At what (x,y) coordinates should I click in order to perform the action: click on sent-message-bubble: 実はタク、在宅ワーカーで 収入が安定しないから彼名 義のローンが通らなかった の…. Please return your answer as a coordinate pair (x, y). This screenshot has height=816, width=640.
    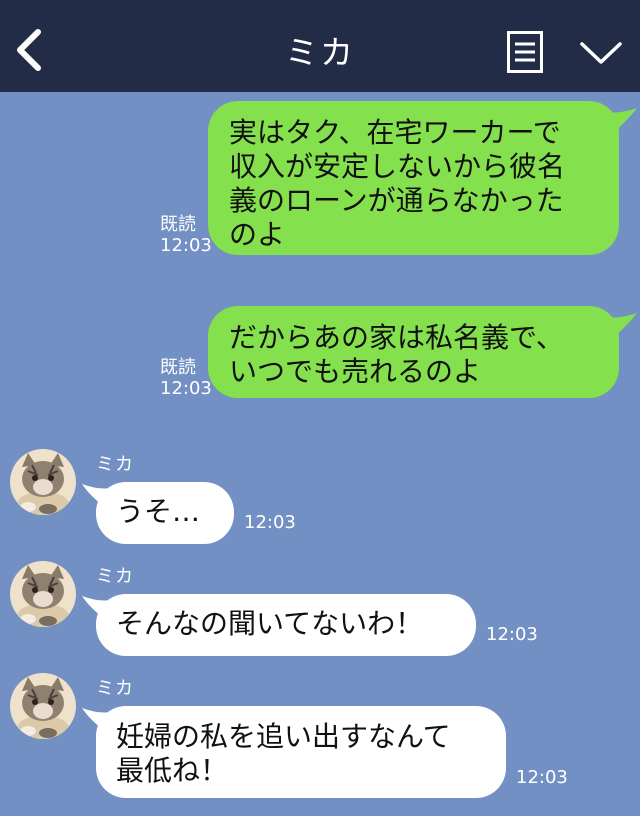
    Looking at the image, I should click on (413, 178).